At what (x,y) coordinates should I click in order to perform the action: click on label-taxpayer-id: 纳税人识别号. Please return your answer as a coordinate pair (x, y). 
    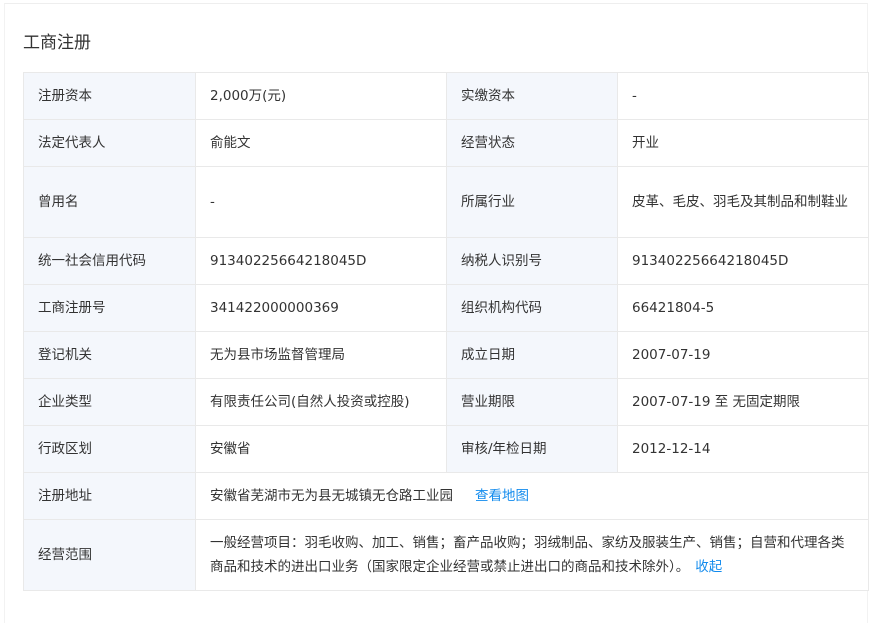
    Looking at the image, I should click on (532, 261).